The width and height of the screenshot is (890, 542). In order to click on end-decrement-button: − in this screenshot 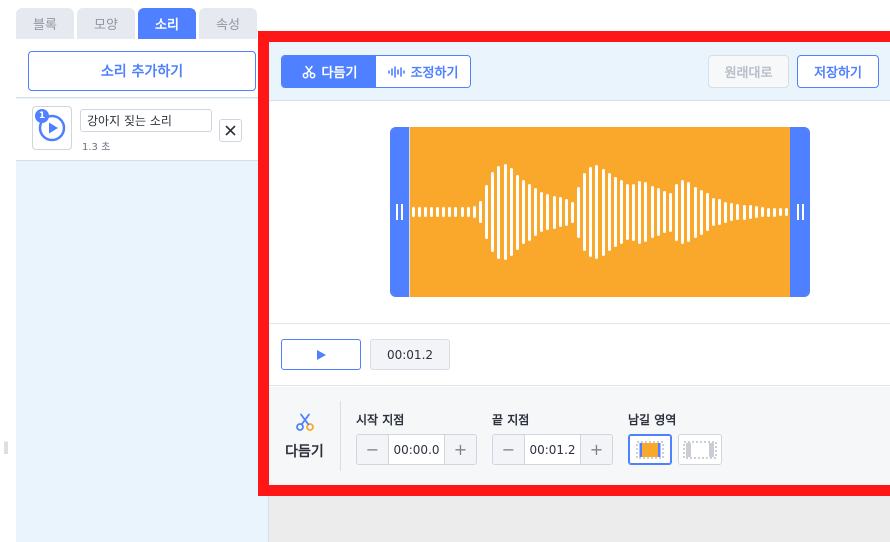, I will do `click(508, 449)`.